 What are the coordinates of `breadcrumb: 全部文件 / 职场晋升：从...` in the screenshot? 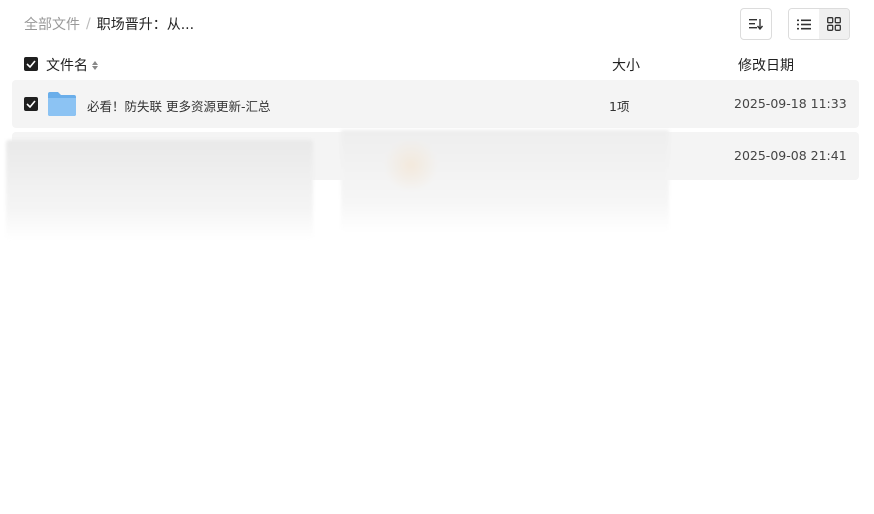 It's located at (109, 24).